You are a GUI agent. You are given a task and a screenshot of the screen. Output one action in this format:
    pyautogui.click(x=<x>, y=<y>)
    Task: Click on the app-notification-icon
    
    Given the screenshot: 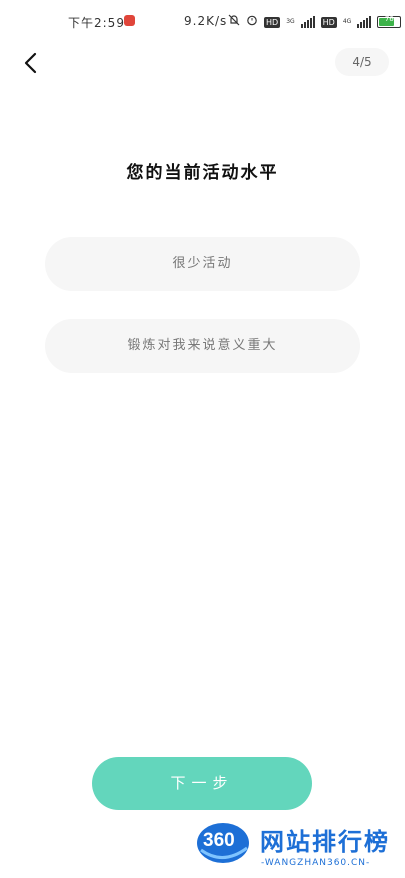 What is the action you would take?
    pyautogui.click(x=129, y=20)
    